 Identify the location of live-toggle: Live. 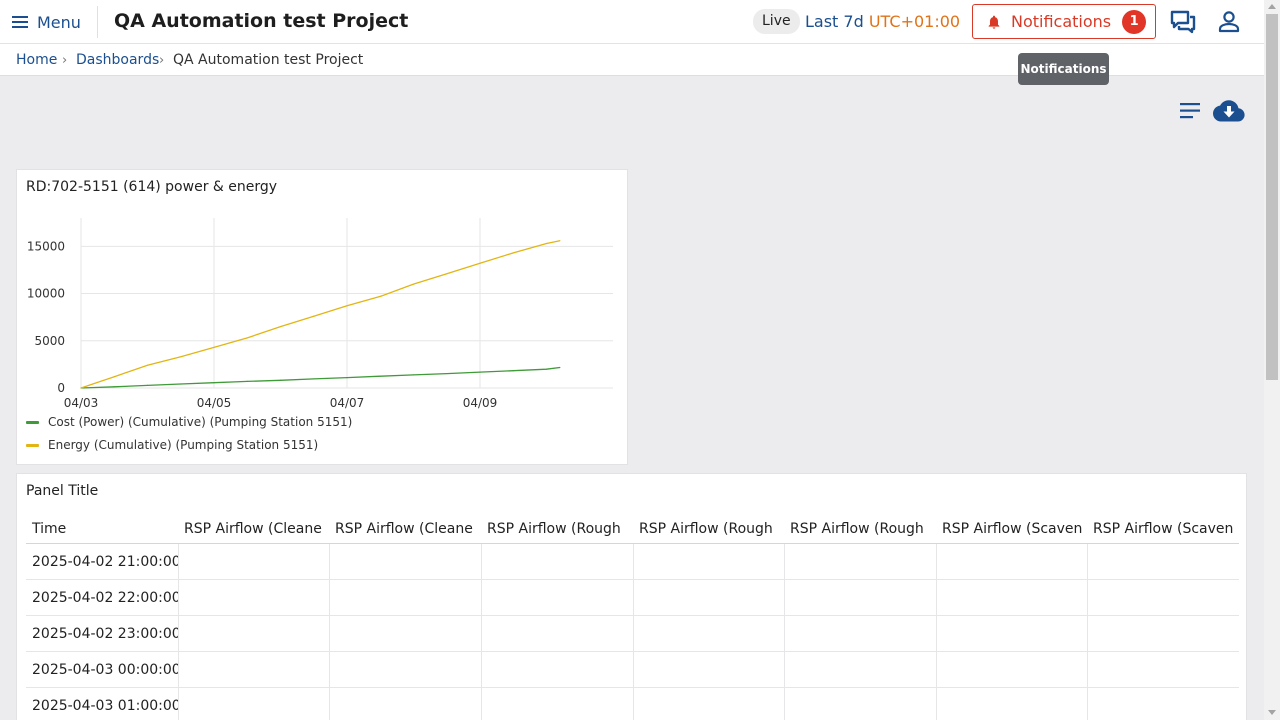
(776, 21).